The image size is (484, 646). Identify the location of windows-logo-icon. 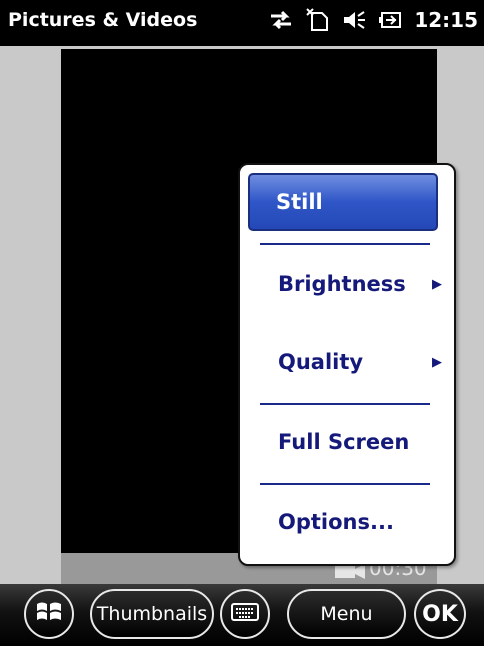
(49, 614).